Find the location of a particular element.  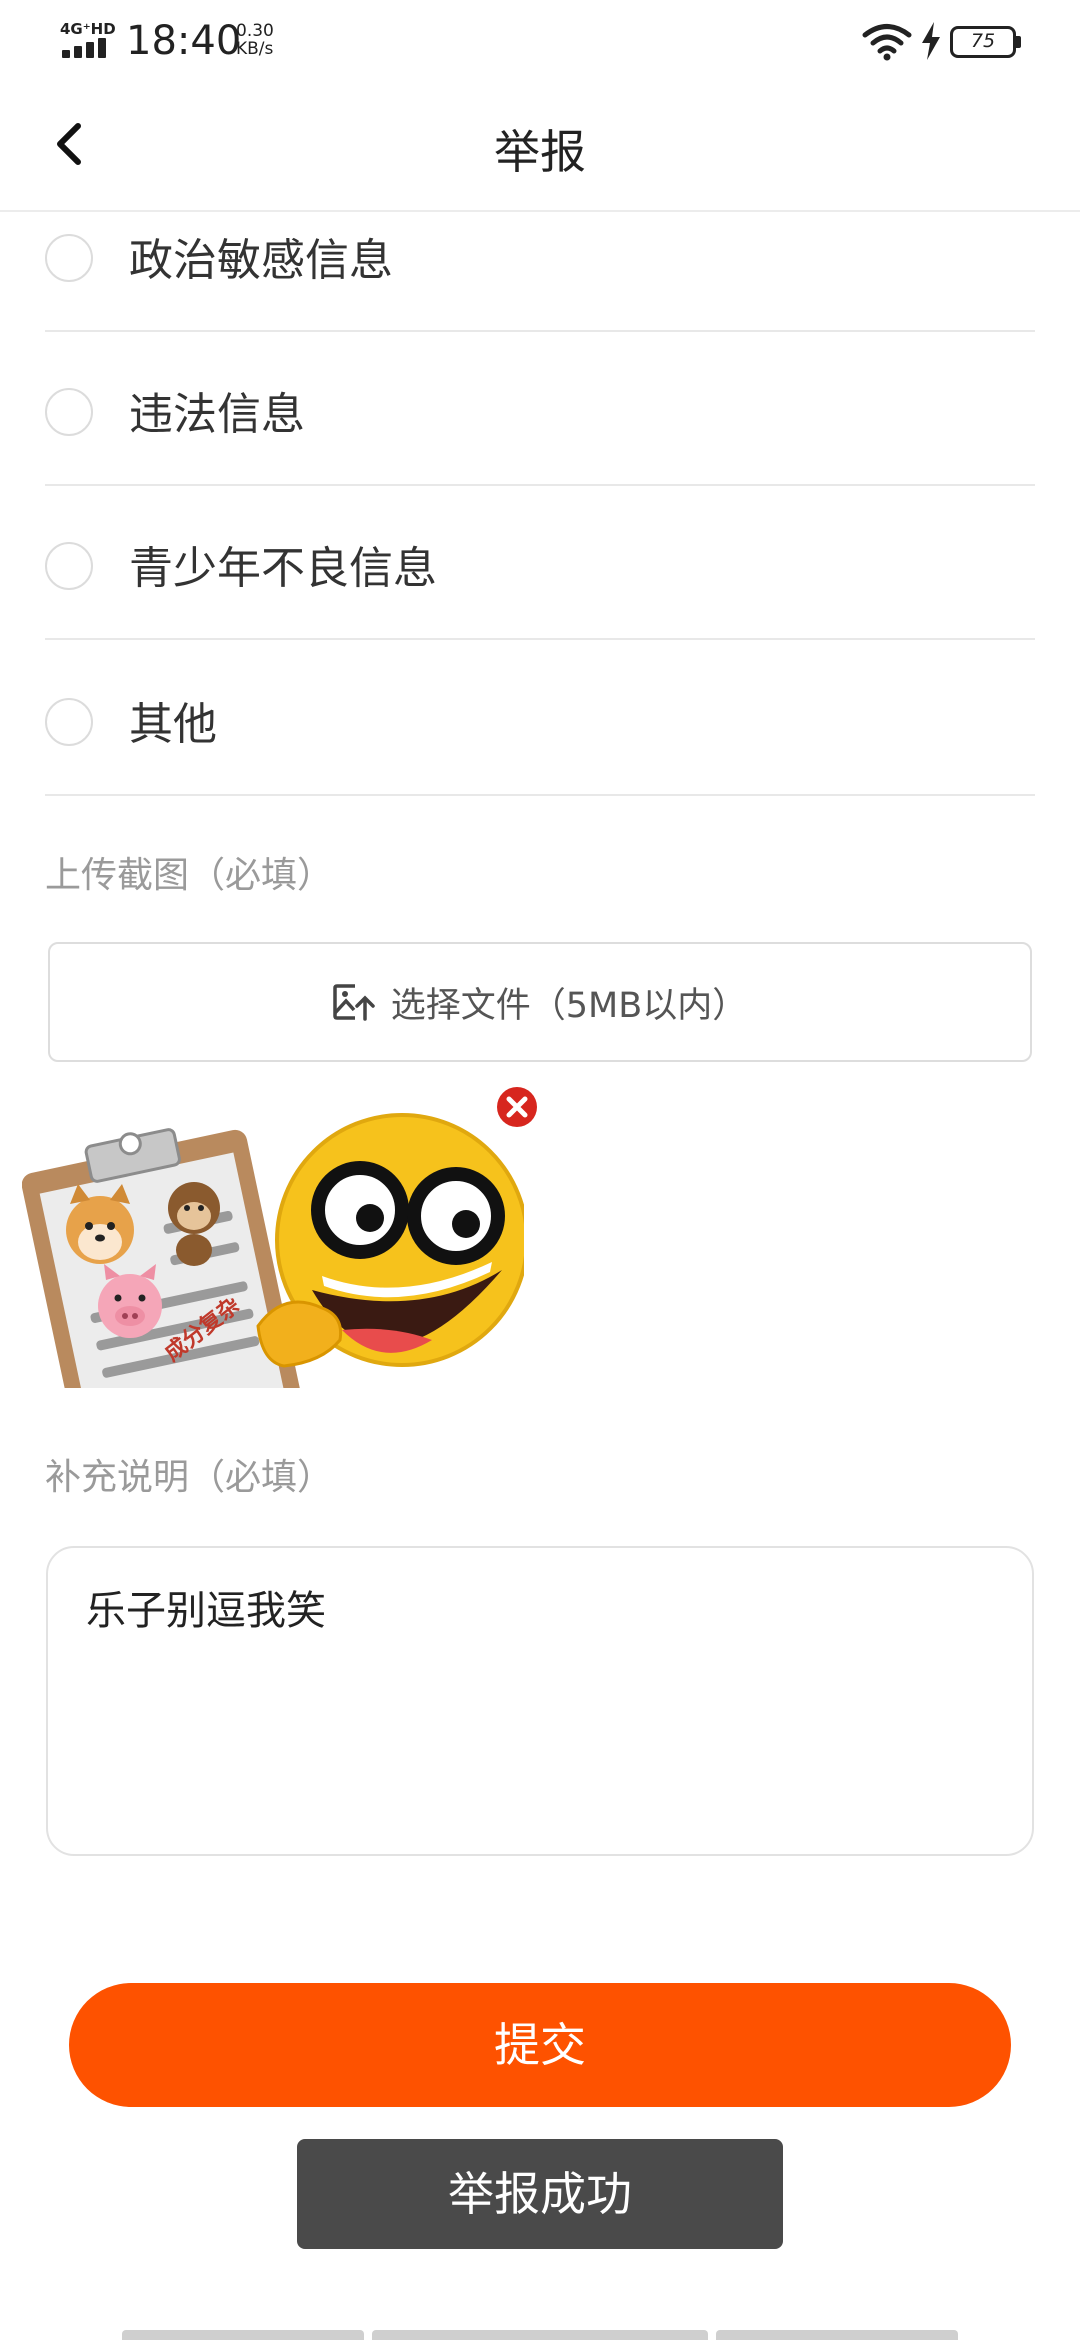

status-bar: 4G⁺HD 18:40 0.30 KB/s 75 is located at coordinates (540, 42).